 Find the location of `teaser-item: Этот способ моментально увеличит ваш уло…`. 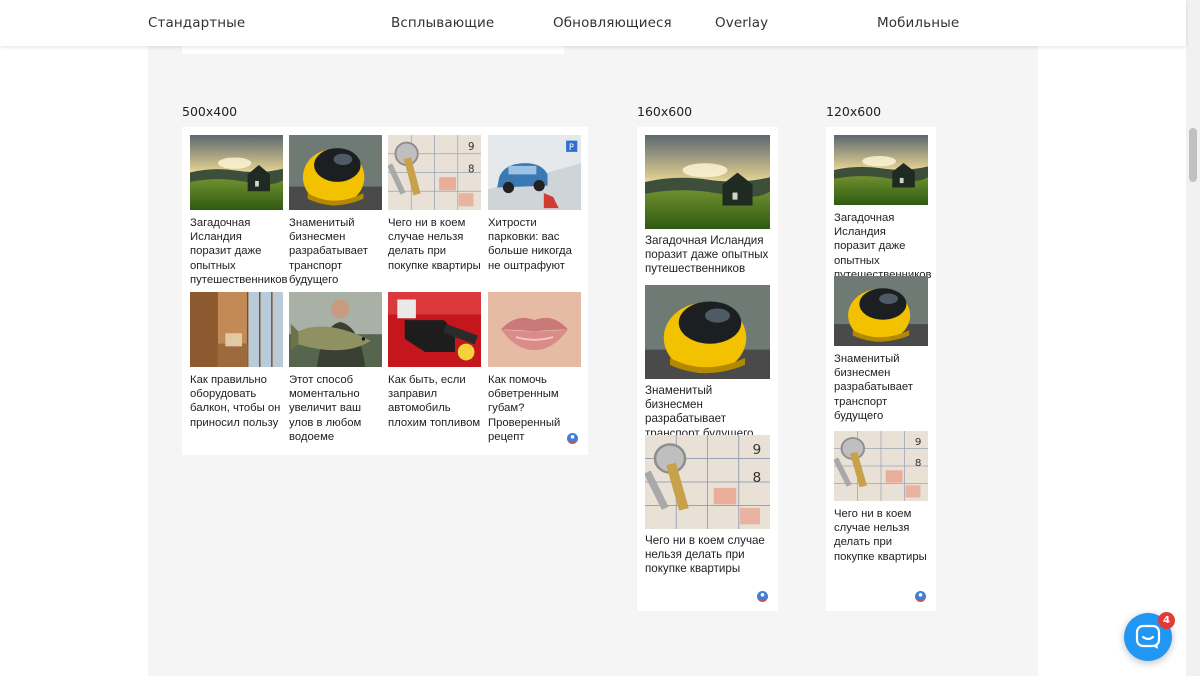

teaser-item: Этот способ моментально увеличит ваш уло… is located at coordinates (335, 368).